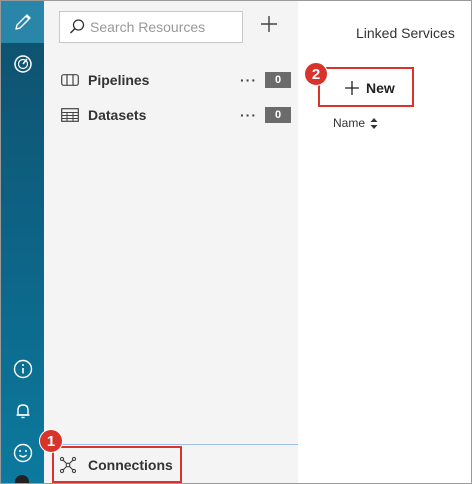  I want to click on monitor-nav-button, so click(22, 64).